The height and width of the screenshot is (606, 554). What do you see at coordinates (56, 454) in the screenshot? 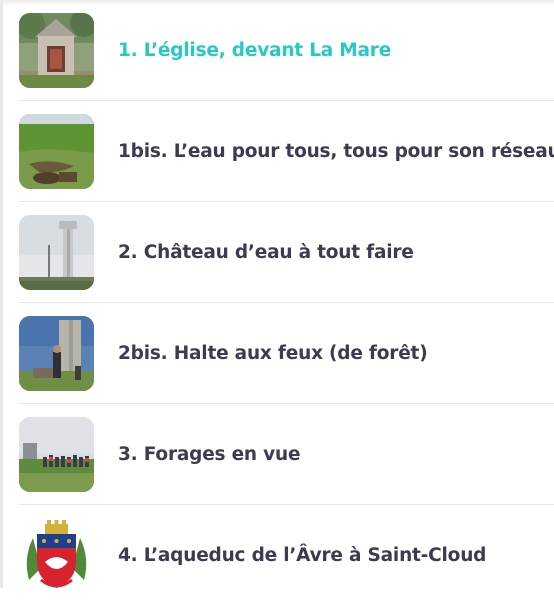
I see `group-field-photo` at bounding box center [56, 454].